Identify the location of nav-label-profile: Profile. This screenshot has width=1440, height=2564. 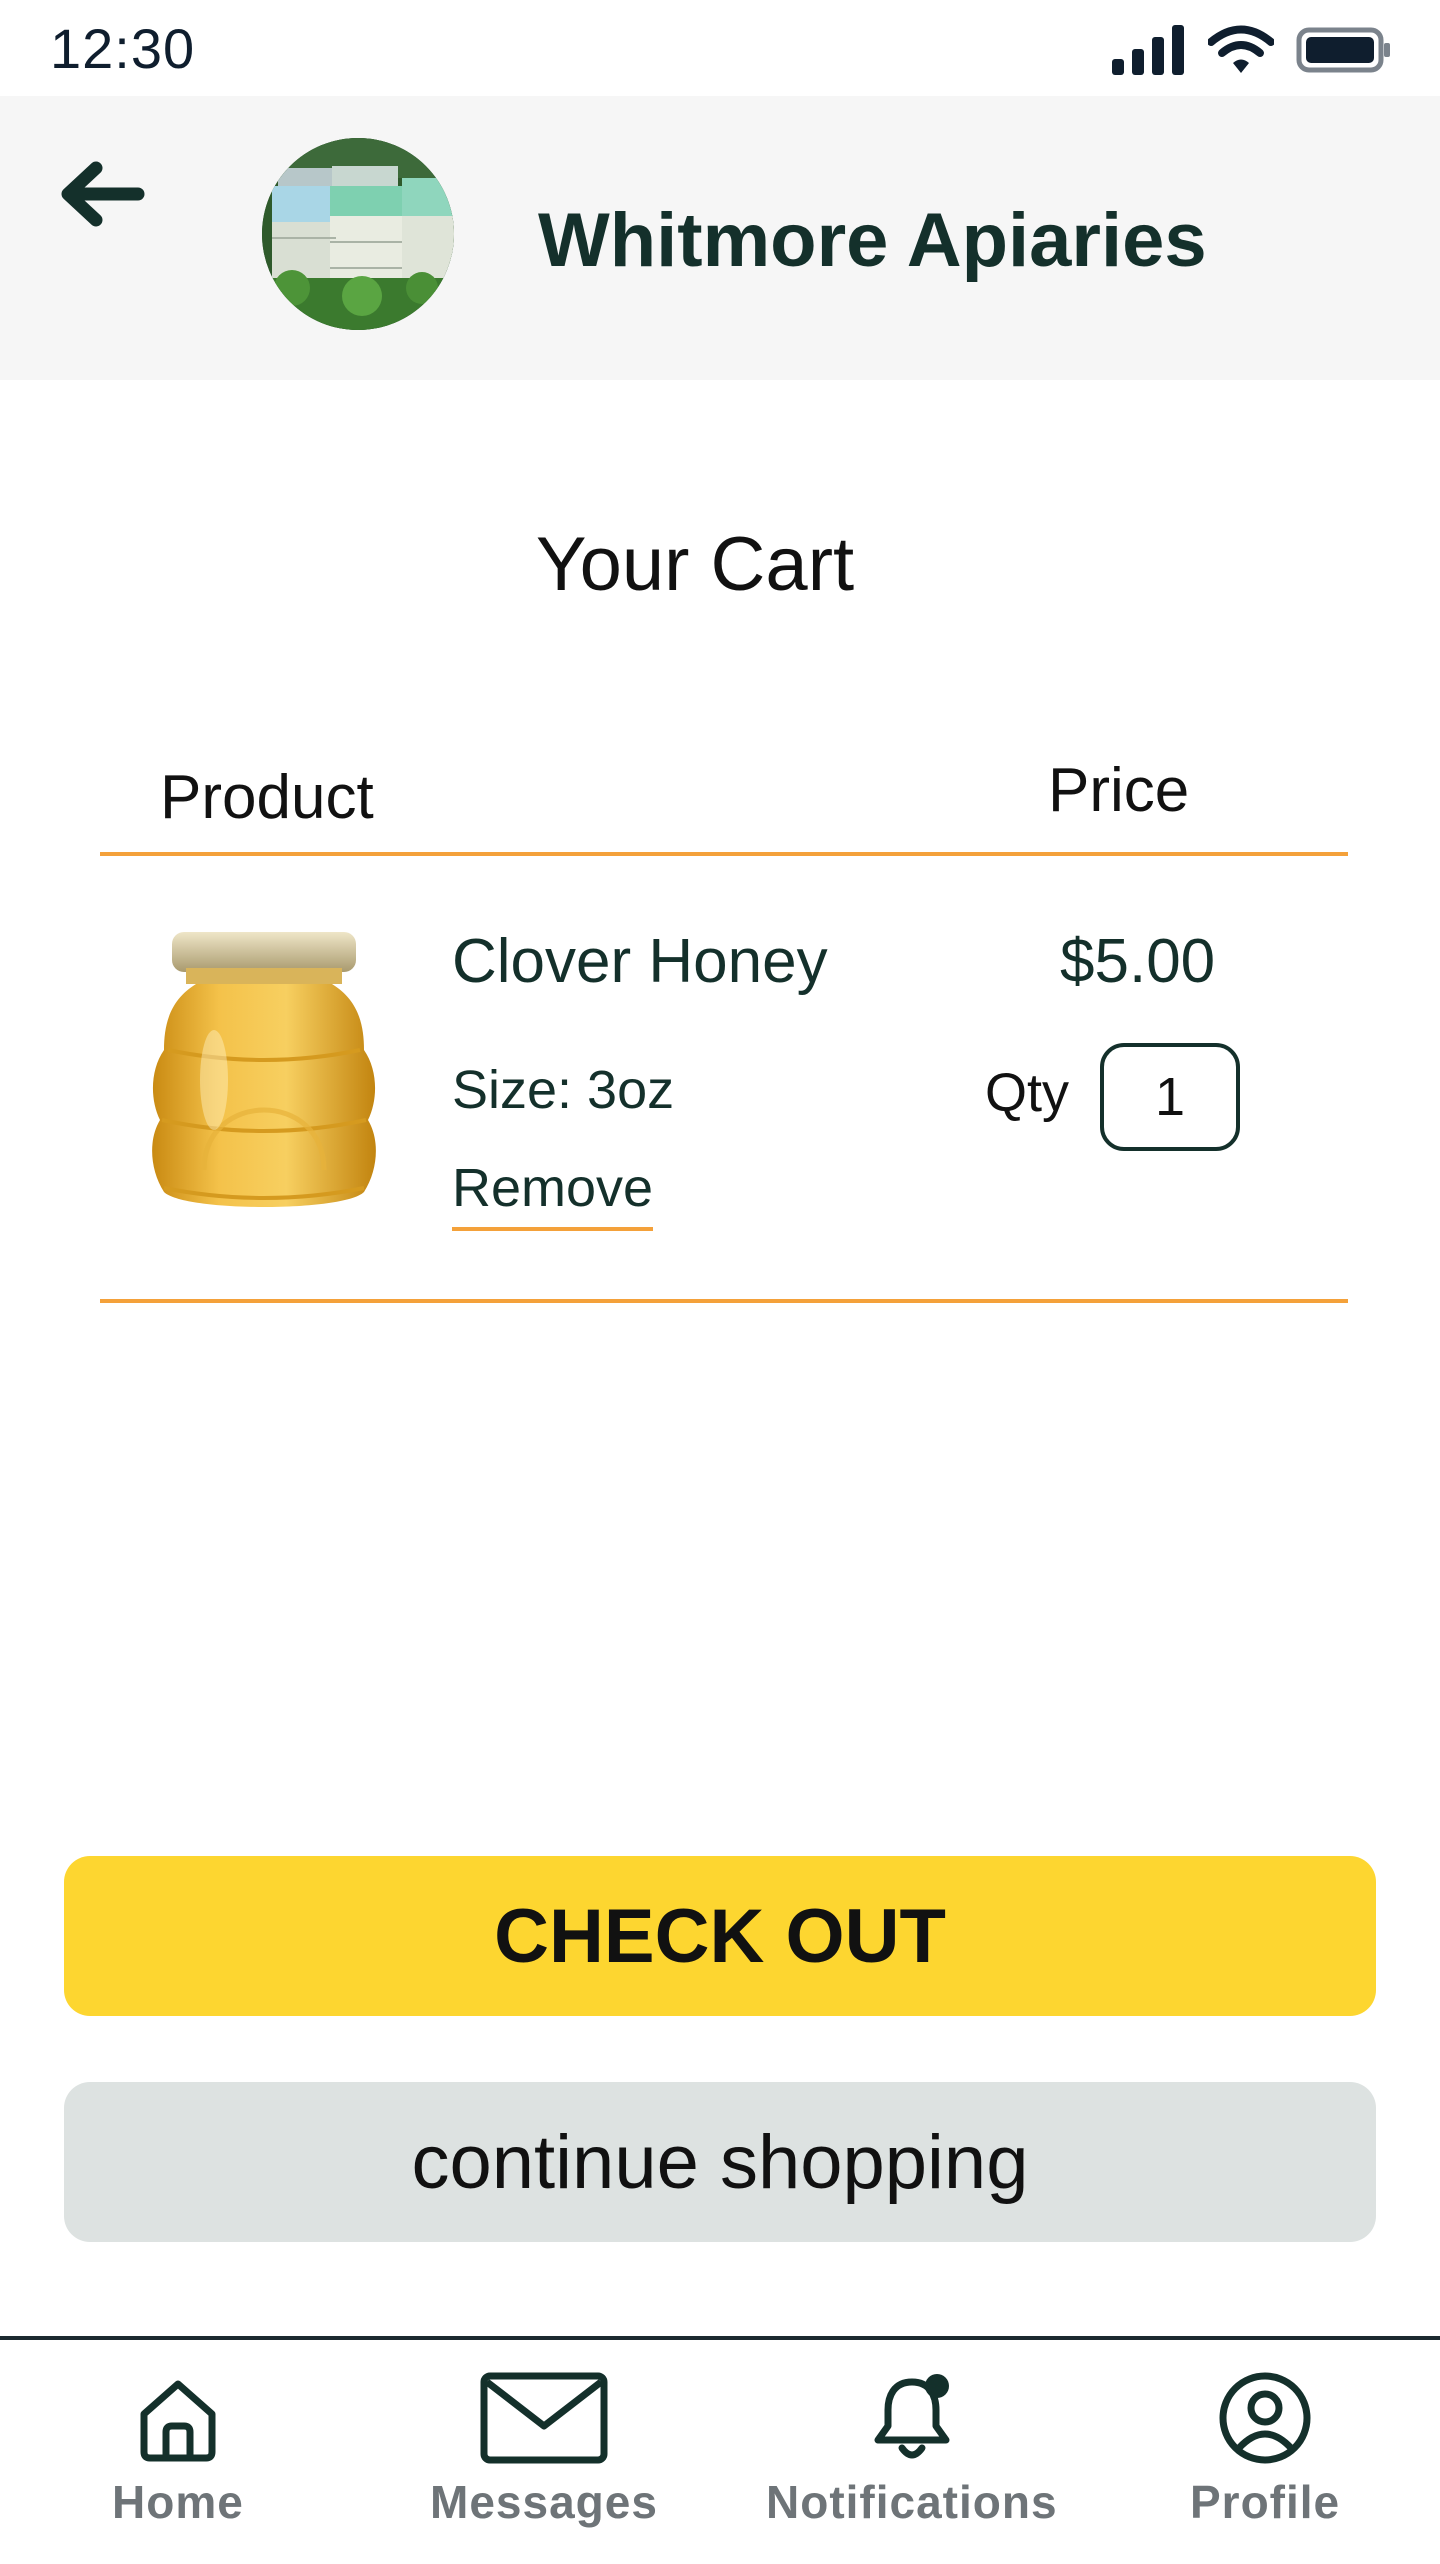
(1265, 2502).